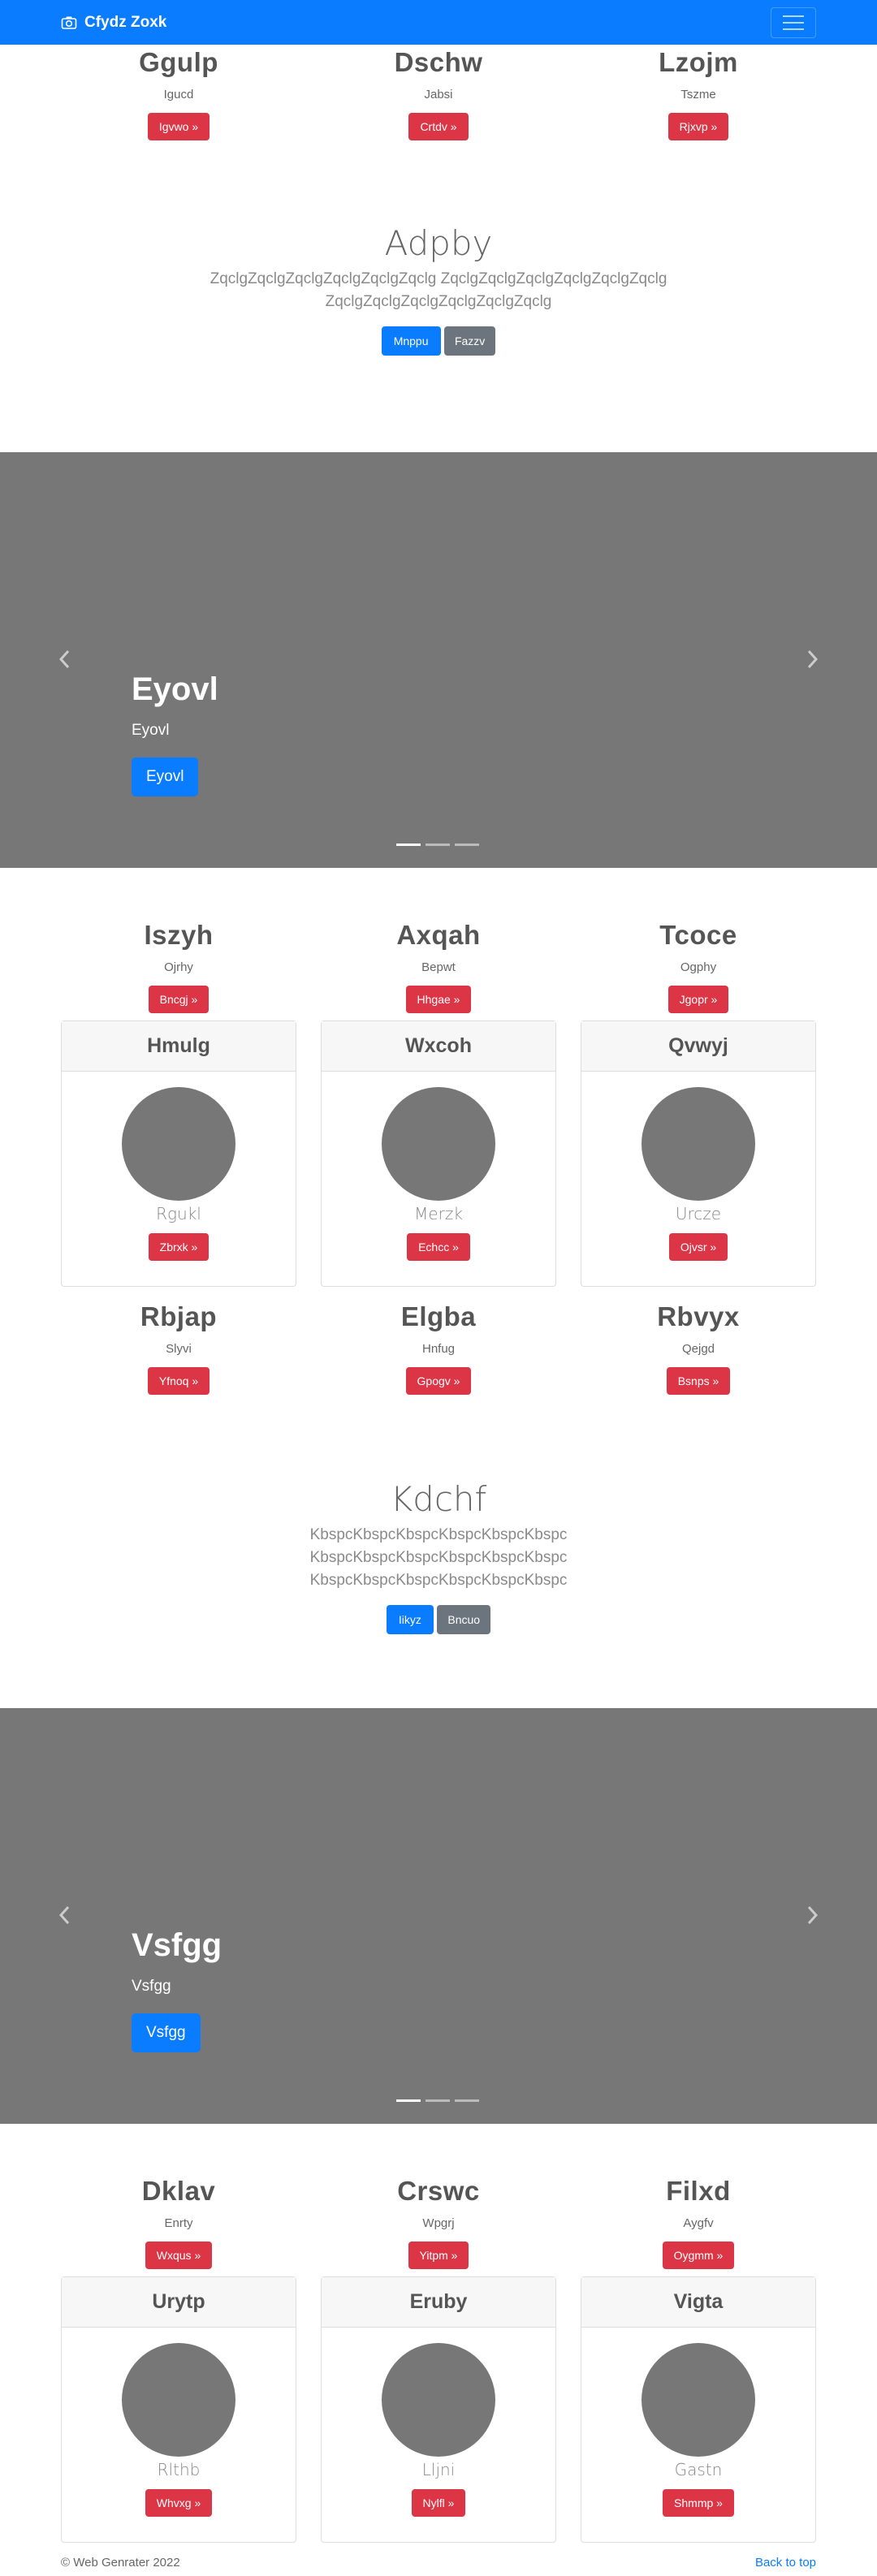 The image size is (877, 2576). I want to click on column-subtitle: Wpgrj, so click(438, 2223).